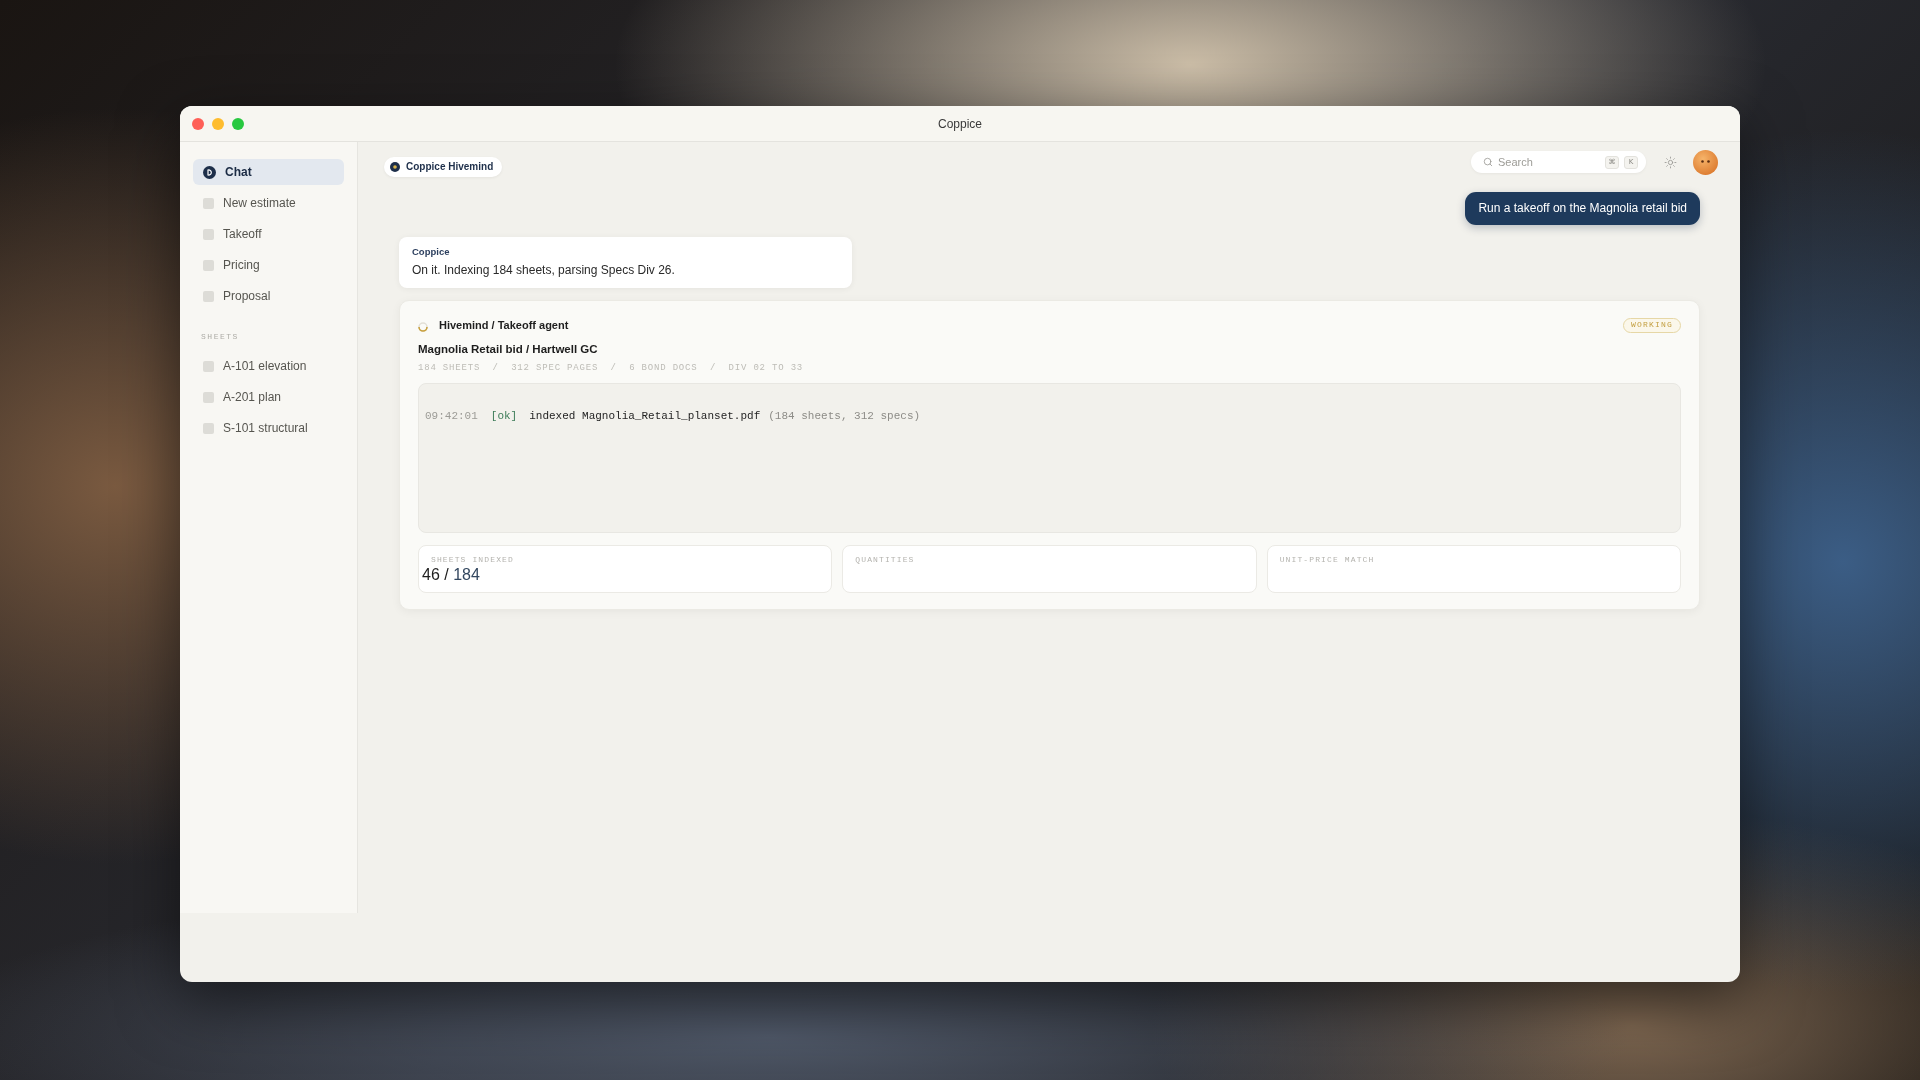  What do you see at coordinates (645, 416) in the screenshot?
I see `log-message: indexed Magnolia_Retail_planset.pdf` at bounding box center [645, 416].